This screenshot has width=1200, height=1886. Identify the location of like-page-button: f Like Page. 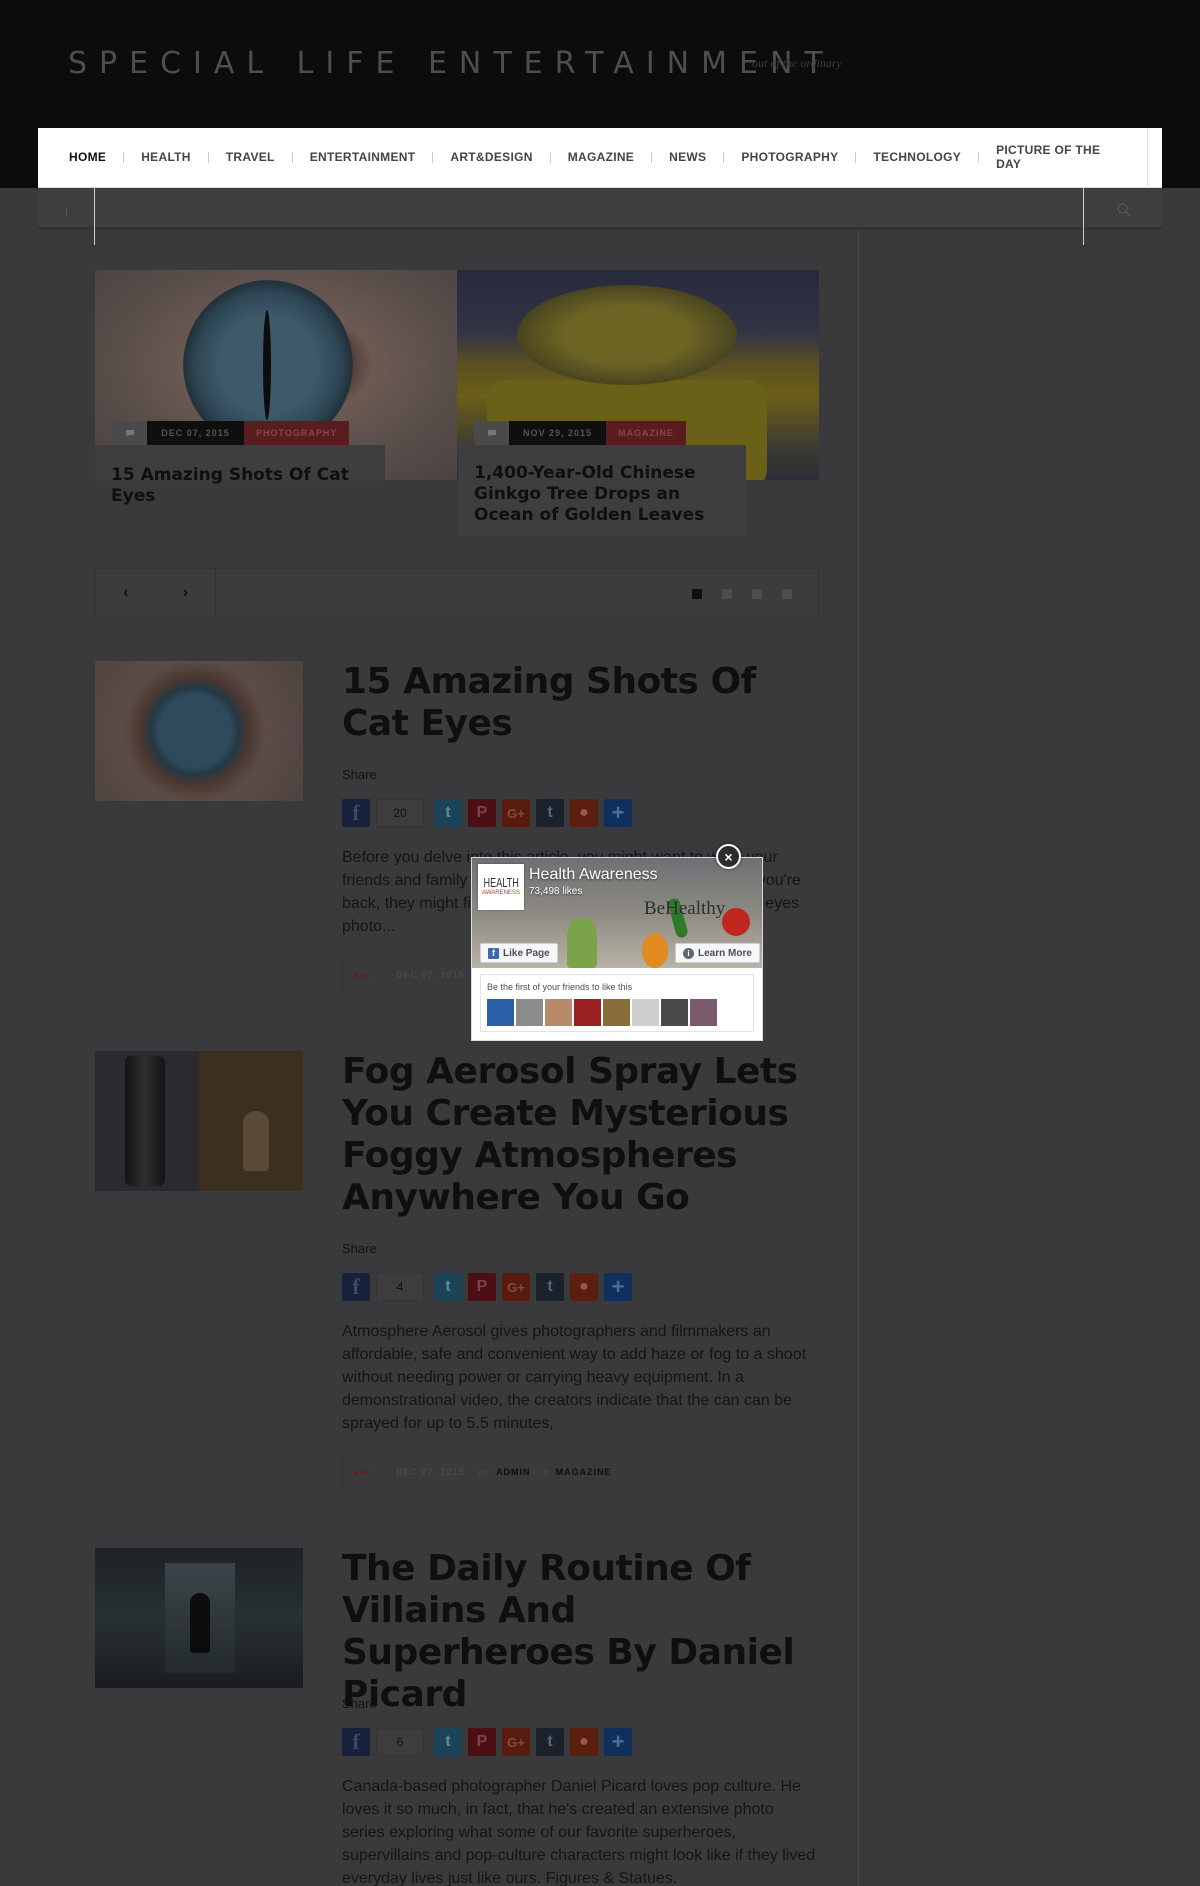
(519, 953).